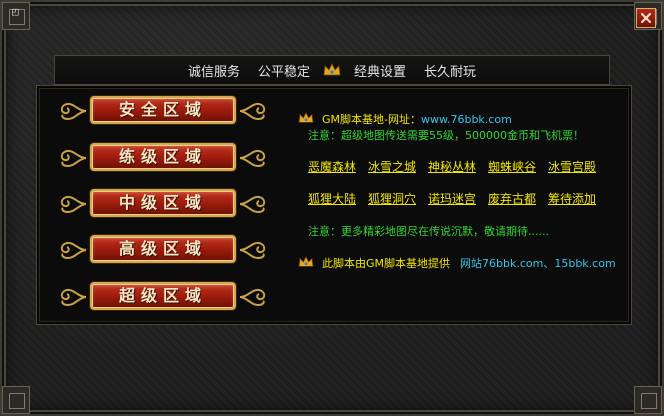 The height and width of the screenshot is (416, 664). I want to click on notice-line: 注意：超级地图传送需要55级，500000金币和飞机票！, so click(446, 135).